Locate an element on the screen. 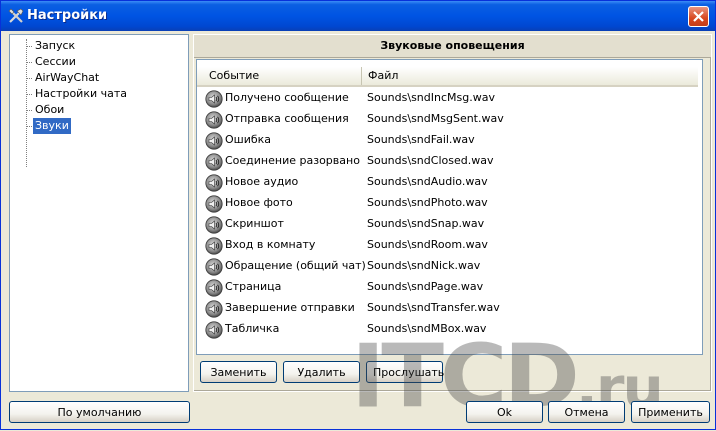 This screenshot has height=431, width=716. close-button is located at coordinates (698, 16).